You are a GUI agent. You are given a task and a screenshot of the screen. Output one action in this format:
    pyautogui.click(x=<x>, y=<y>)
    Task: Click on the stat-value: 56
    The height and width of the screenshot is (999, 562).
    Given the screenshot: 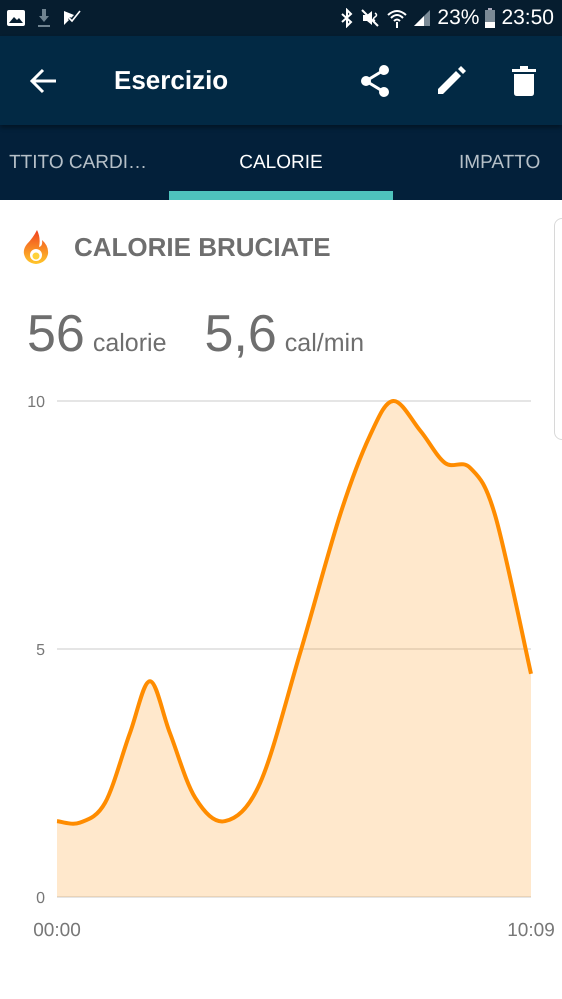 What is the action you would take?
    pyautogui.click(x=56, y=334)
    